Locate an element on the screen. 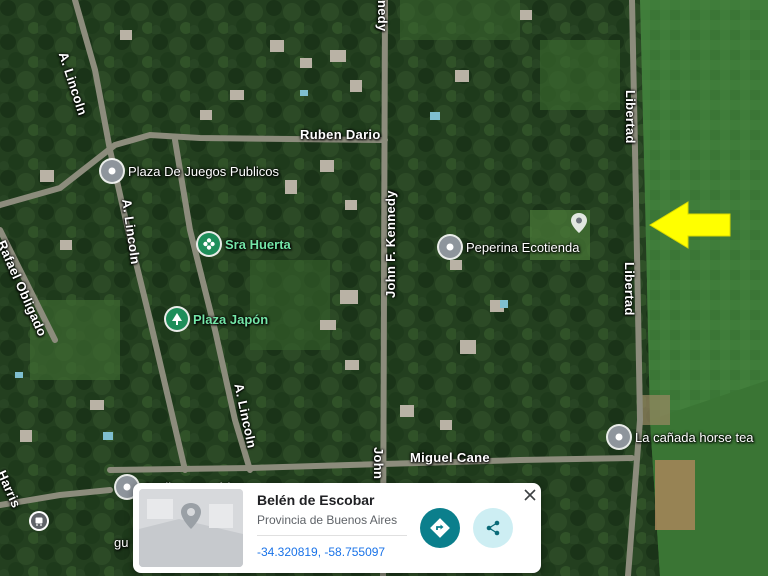 This screenshot has width=768, height=576. poi-plaza-japon: Plaza Japón is located at coordinates (217, 319).